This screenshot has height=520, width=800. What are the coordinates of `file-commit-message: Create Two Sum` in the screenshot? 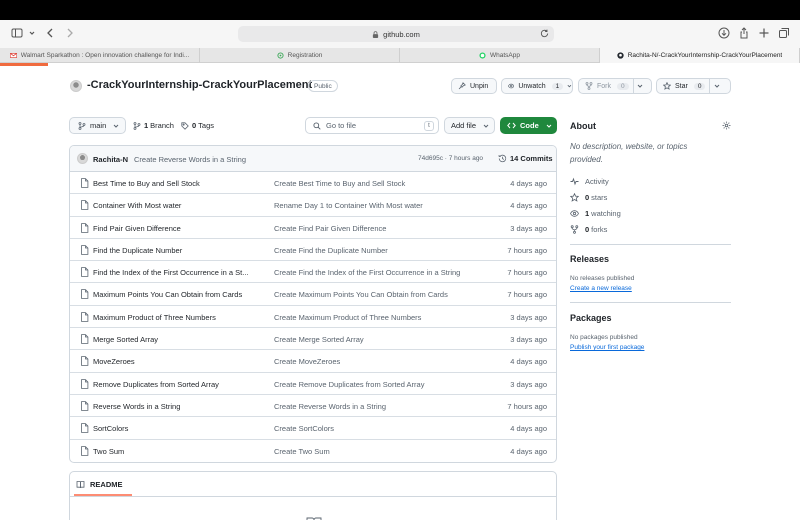 It's located at (379, 451).